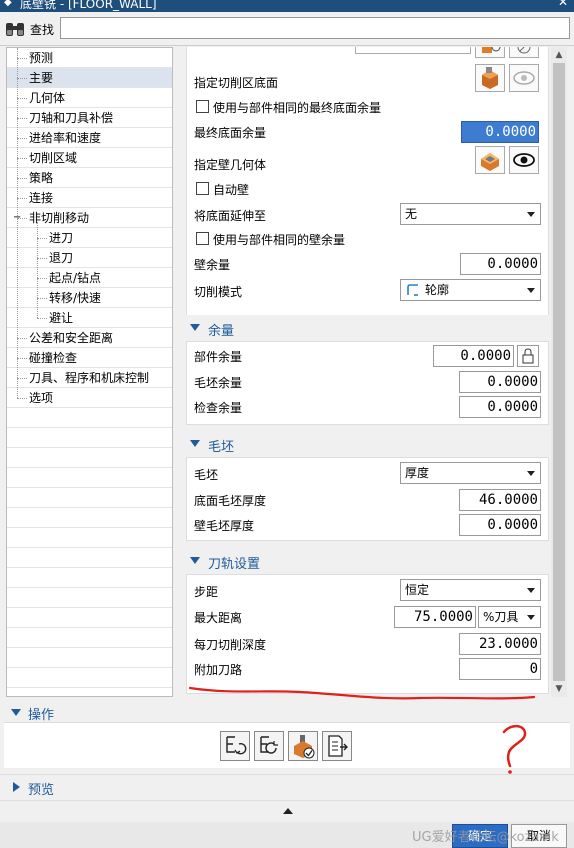 The width and height of the screenshot is (574, 848). I want to click on specify-floor-icon, so click(490, 78).